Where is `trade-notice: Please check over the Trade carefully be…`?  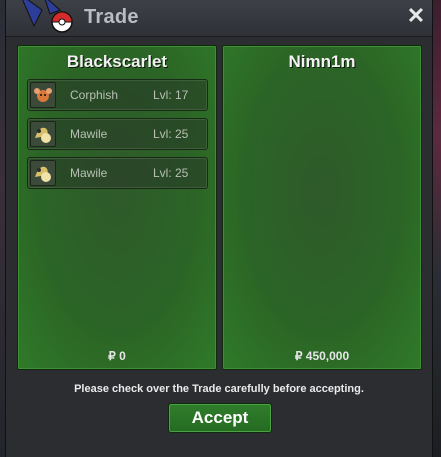 trade-notice: Please check over the Trade carefully be… is located at coordinates (219, 389).